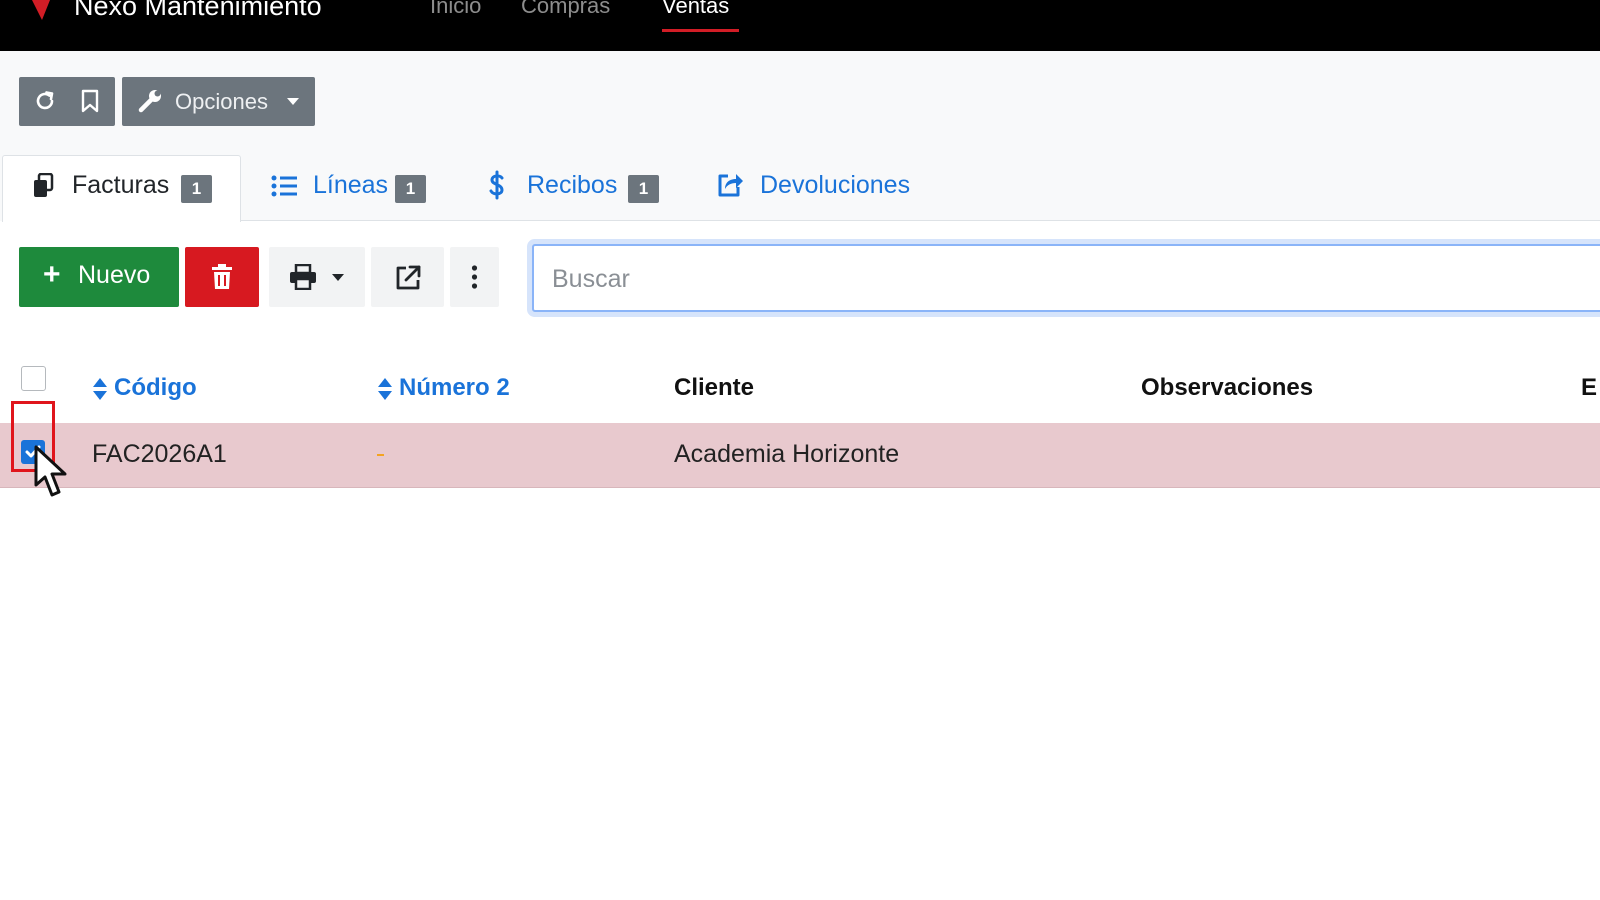 The image size is (1600, 900). I want to click on nav-active-underline, so click(700, 30).